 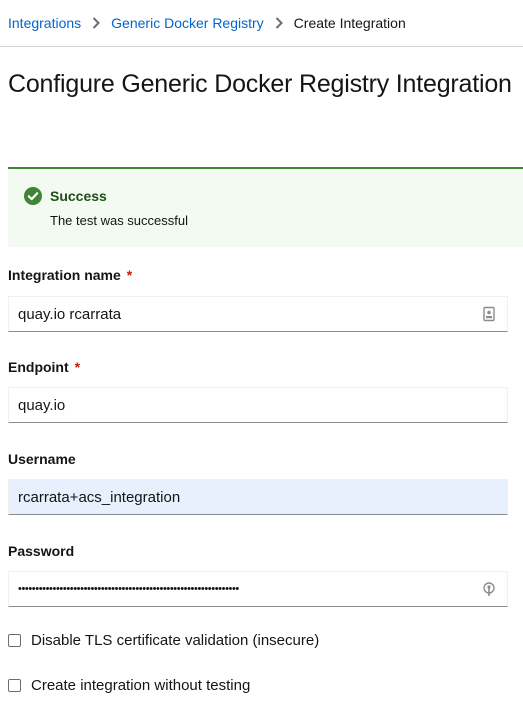 I want to click on endpoint-field: quay.io, so click(x=258, y=405).